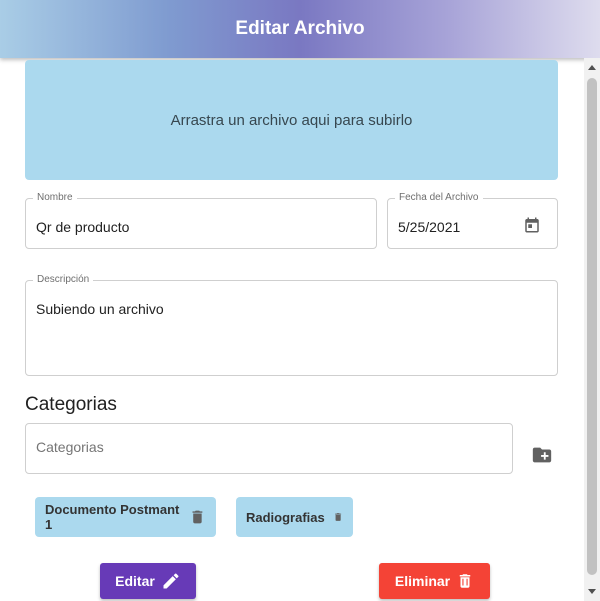  I want to click on scroll-thumb, so click(592, 326).